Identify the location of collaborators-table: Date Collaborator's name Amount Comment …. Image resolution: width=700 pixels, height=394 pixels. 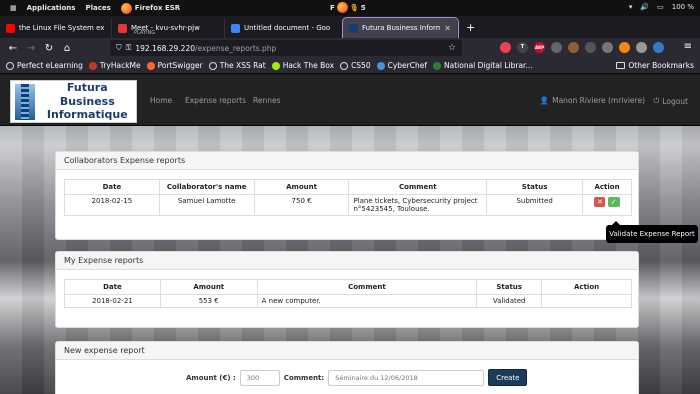
(348, 197).